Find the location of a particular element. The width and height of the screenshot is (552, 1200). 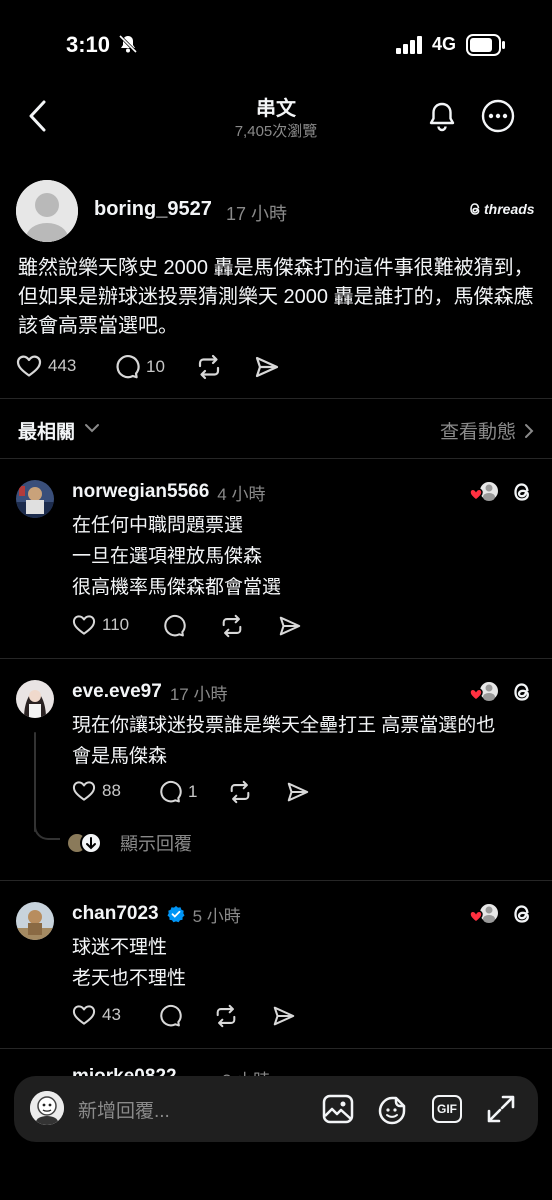

like-button: 110 is located at coordinates (100, 625).